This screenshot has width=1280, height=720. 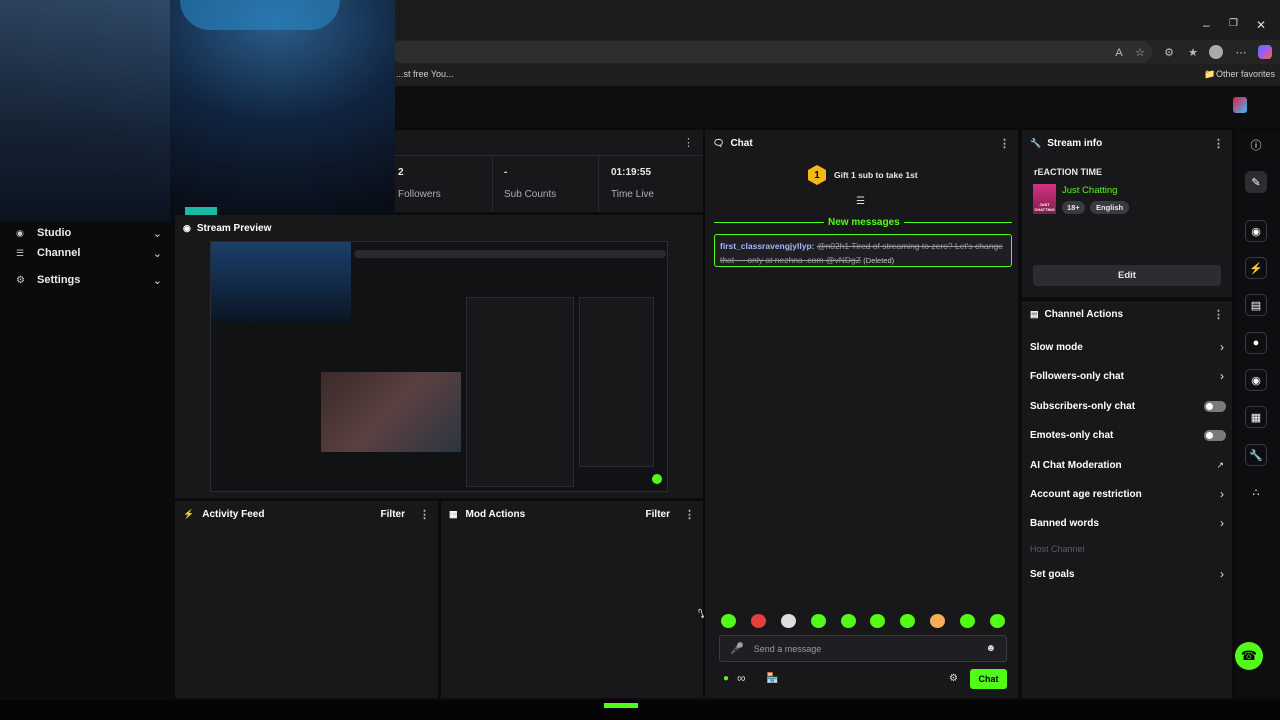 I want to click on gift-sub-banner: 1 Gift 1 sub to take 1st, so click(x=873, y=175).